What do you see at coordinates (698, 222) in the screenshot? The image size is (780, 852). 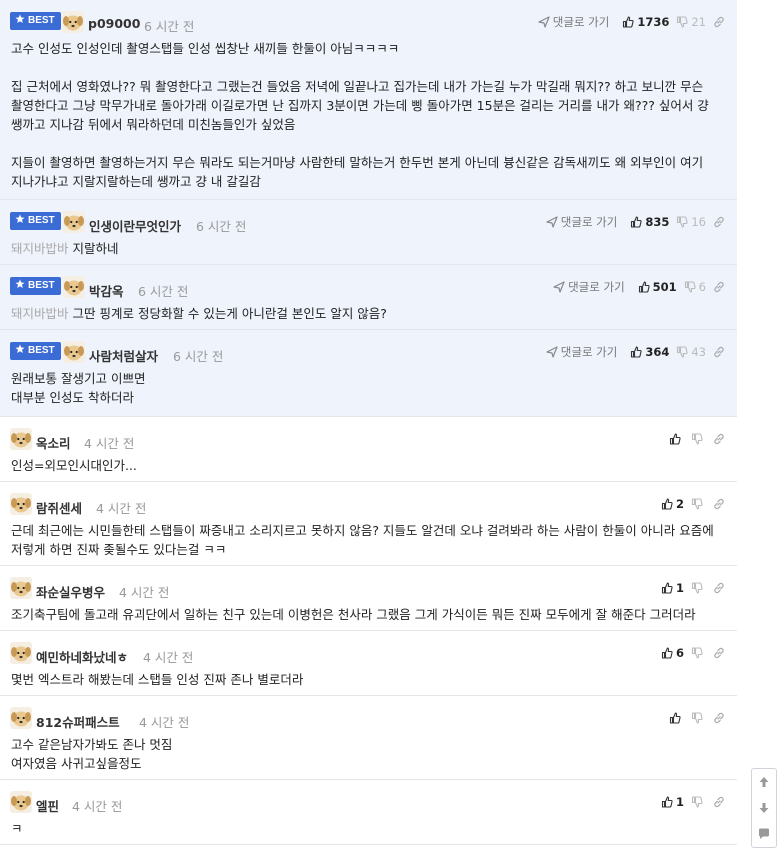 I see `downvote-count: 16` at bounding box center [698, 222].